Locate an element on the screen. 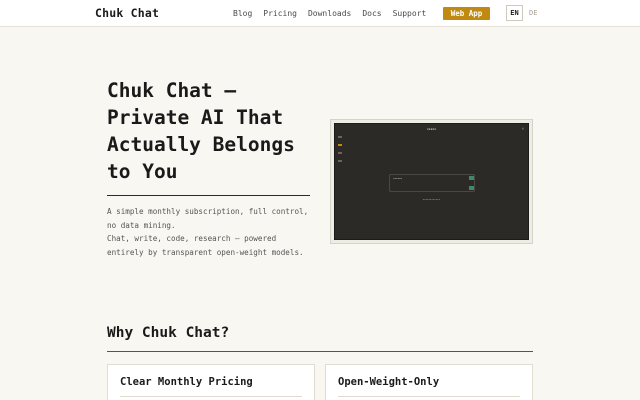  preview-chat-input: ▪▪▪▪▪▪ is located at coordinates (432, 183).